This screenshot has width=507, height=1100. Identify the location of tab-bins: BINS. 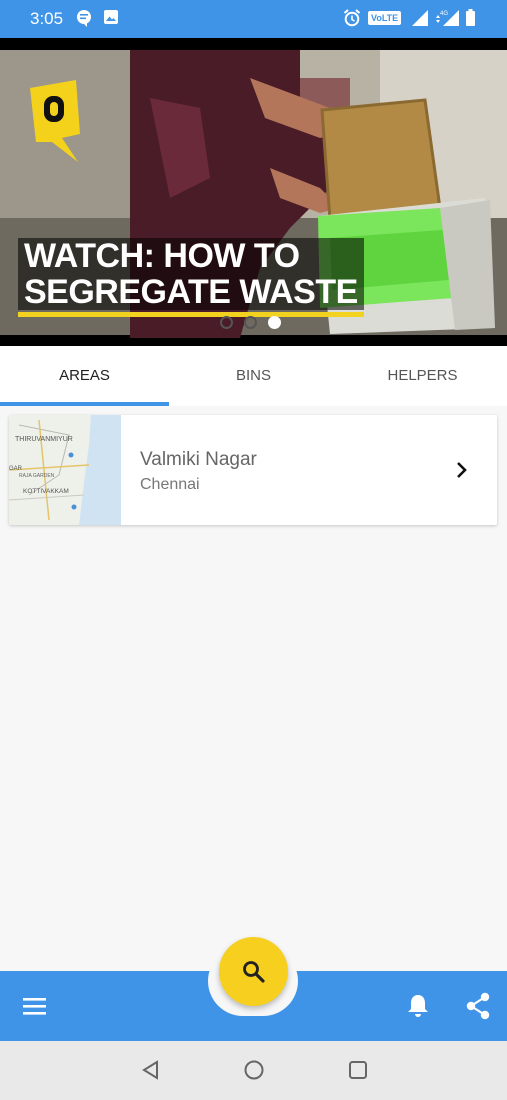
(253, 376).